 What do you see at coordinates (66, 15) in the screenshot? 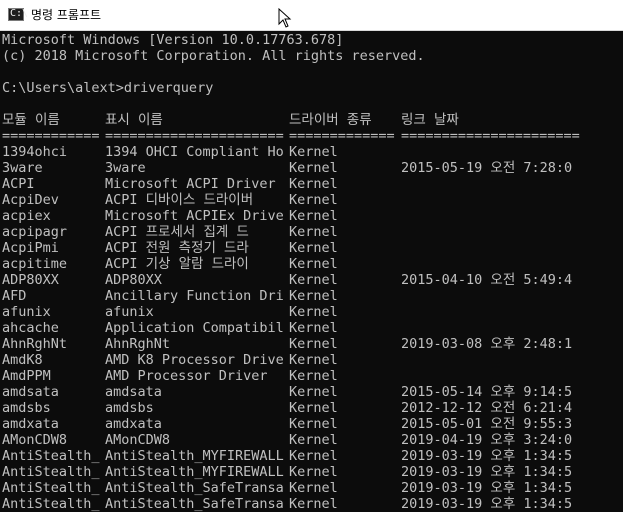
I see `window-title: 명령 프롬프트` at bounding box center [66, 15].